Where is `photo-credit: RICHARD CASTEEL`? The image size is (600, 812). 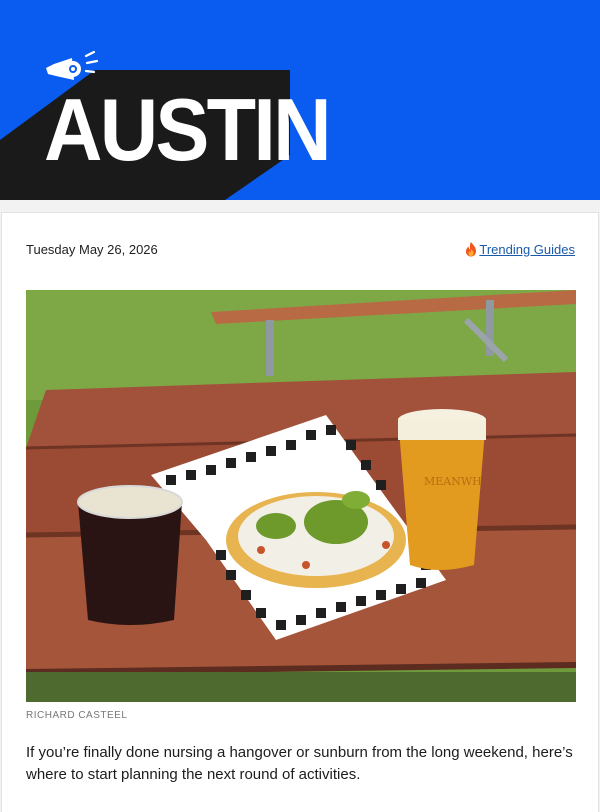 photo-credit: RICHARD CASTEEL is located at coordinates (77, 715).